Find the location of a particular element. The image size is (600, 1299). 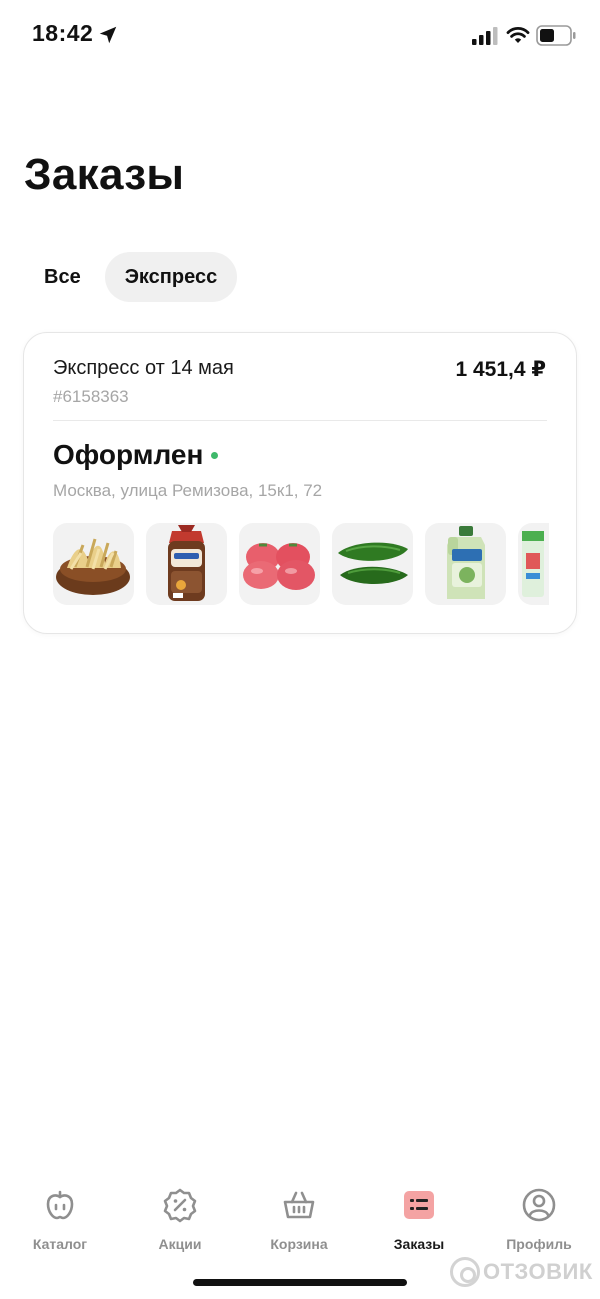

nav-label-orders: Заказы is located at coordinates (419, 1244).